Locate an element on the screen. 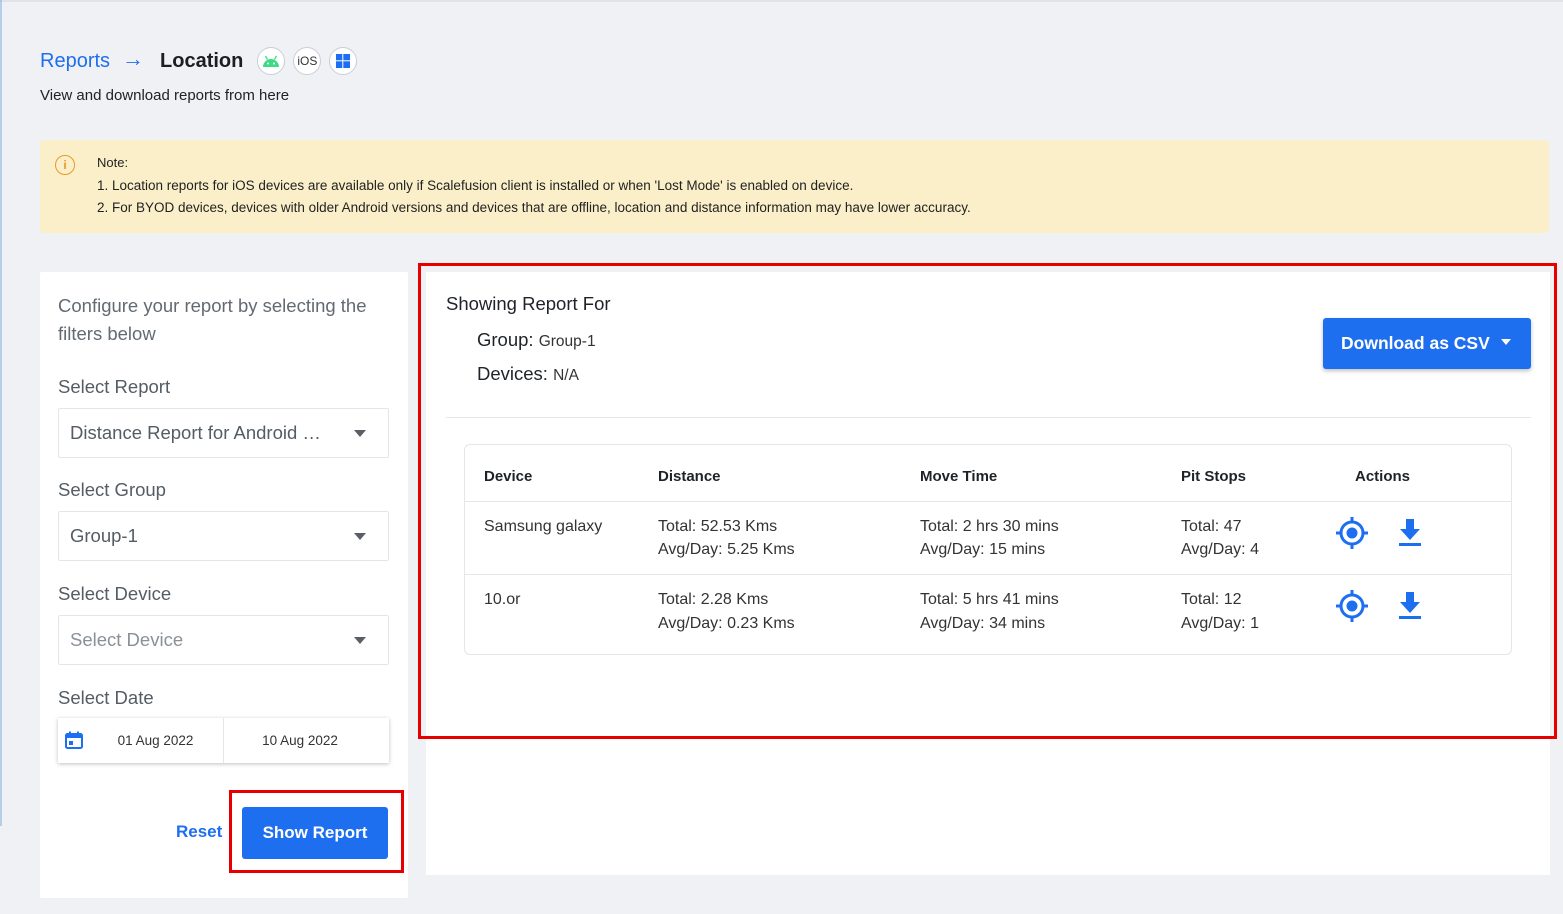 The height and width of the screenshot is (914, 1563). select-report-dropdown: Distance Report for Android Devices is located at coordinates (223, 433).